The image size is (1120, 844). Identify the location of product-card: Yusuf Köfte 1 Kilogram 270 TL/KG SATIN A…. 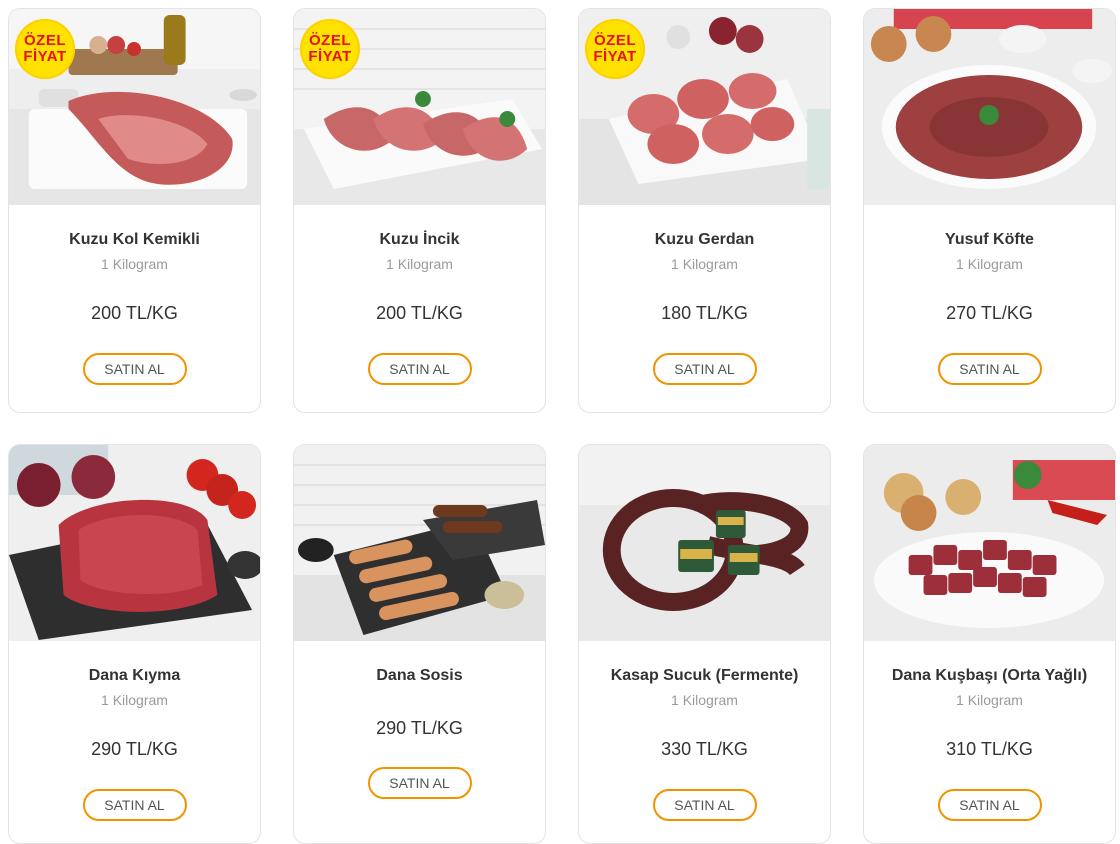
(989, 210).